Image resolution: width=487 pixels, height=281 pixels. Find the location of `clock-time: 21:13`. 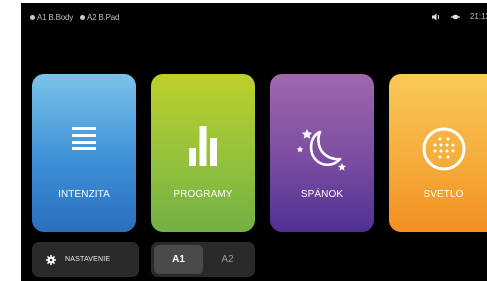

clock-time: 21:13 is located at coordinates (478, 16).